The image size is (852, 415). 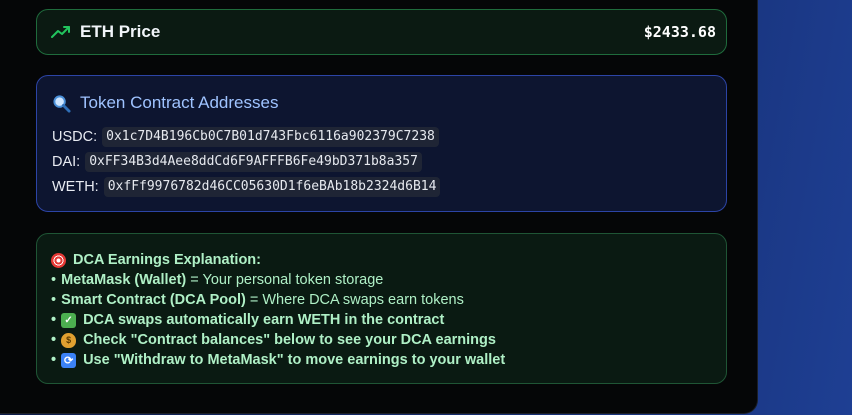 What do you see at coordinates (69, 340) in the screenshot?
I see `money-bag-icon: $` at bounding box center [69, 340].